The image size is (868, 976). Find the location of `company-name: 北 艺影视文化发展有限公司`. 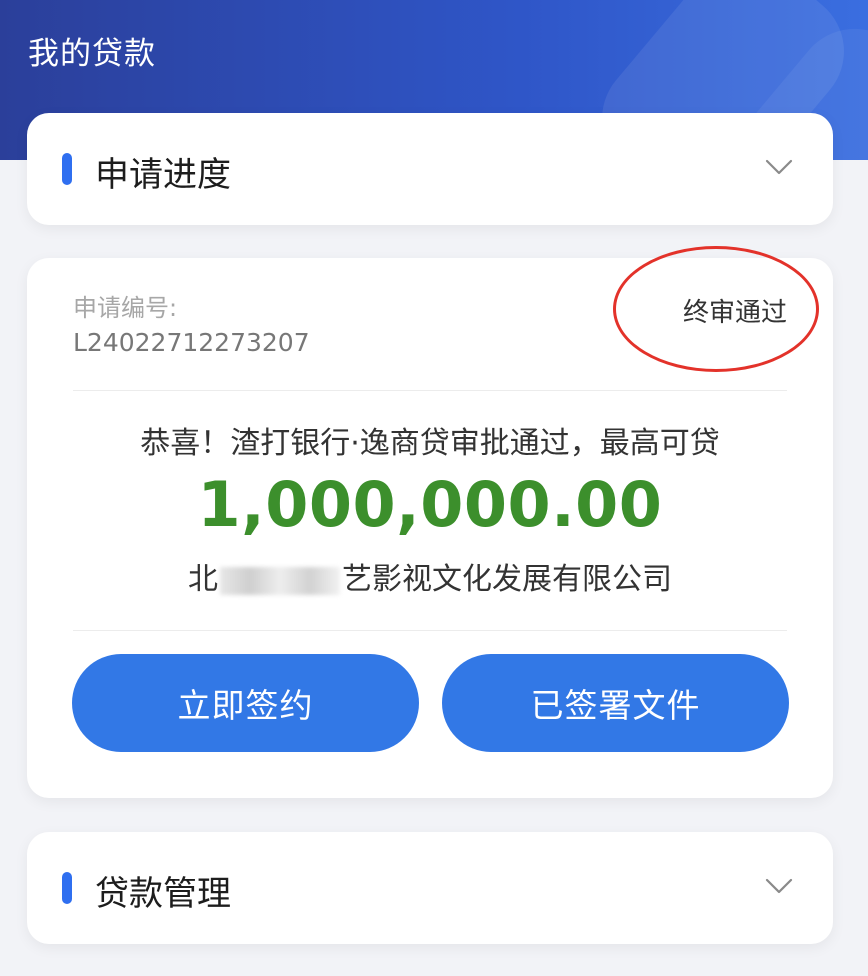

company-name: 北 艺影视文化发展有限公司 is located at coordinates (430, 576).